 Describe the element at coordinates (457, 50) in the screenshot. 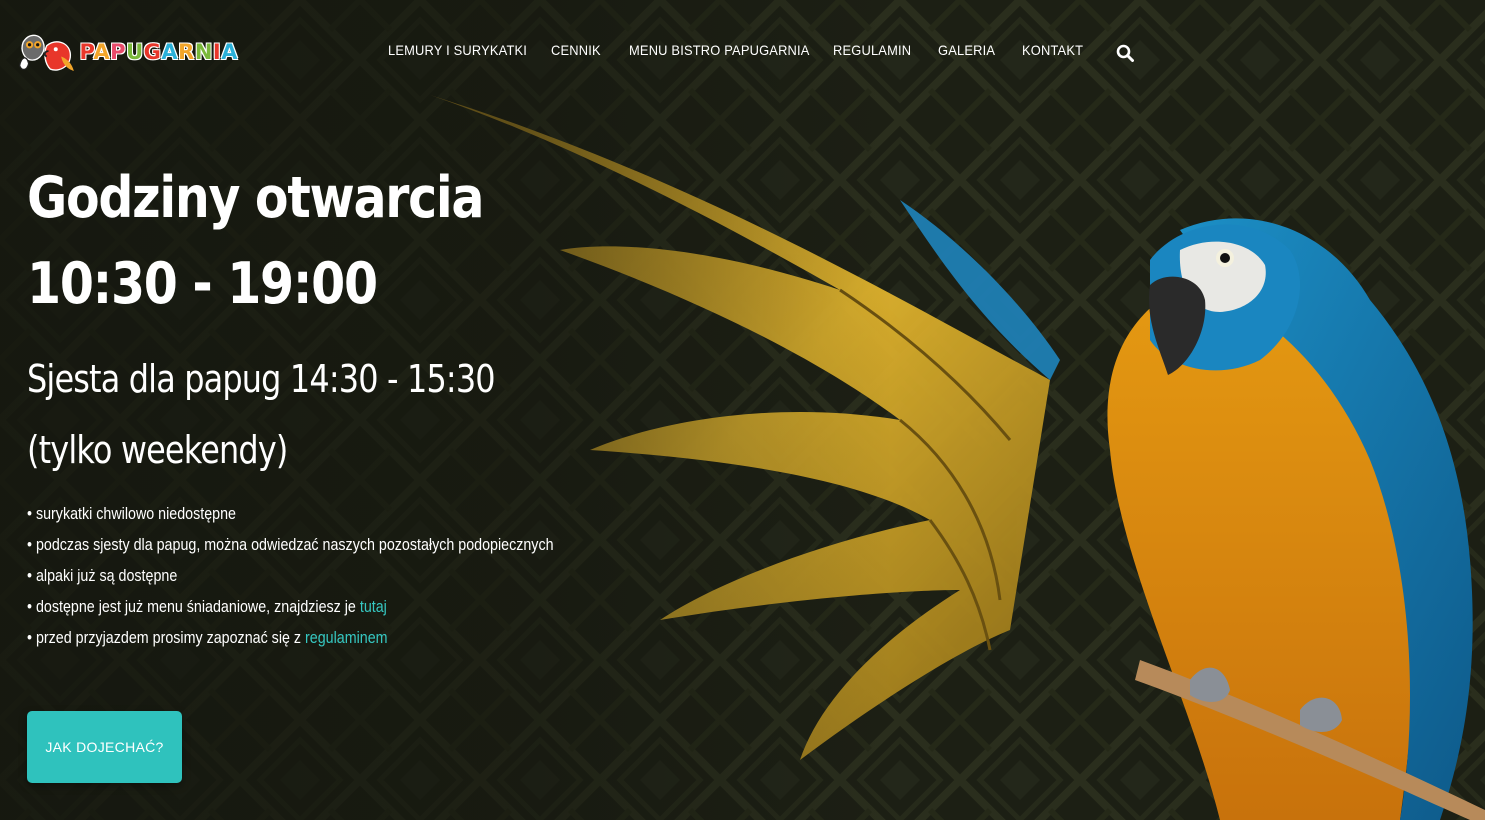

I see `nav-item-lemury-i-surykatki: LEMURY I SURYKATKI` at that location.